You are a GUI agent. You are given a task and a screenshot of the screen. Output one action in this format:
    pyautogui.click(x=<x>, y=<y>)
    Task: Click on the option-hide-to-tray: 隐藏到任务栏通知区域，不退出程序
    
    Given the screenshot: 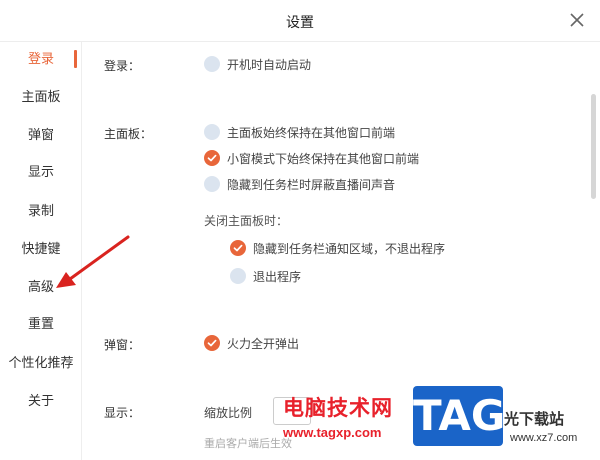 What is the action you would take?
    pyautogui.click(x=337, y=248)
    